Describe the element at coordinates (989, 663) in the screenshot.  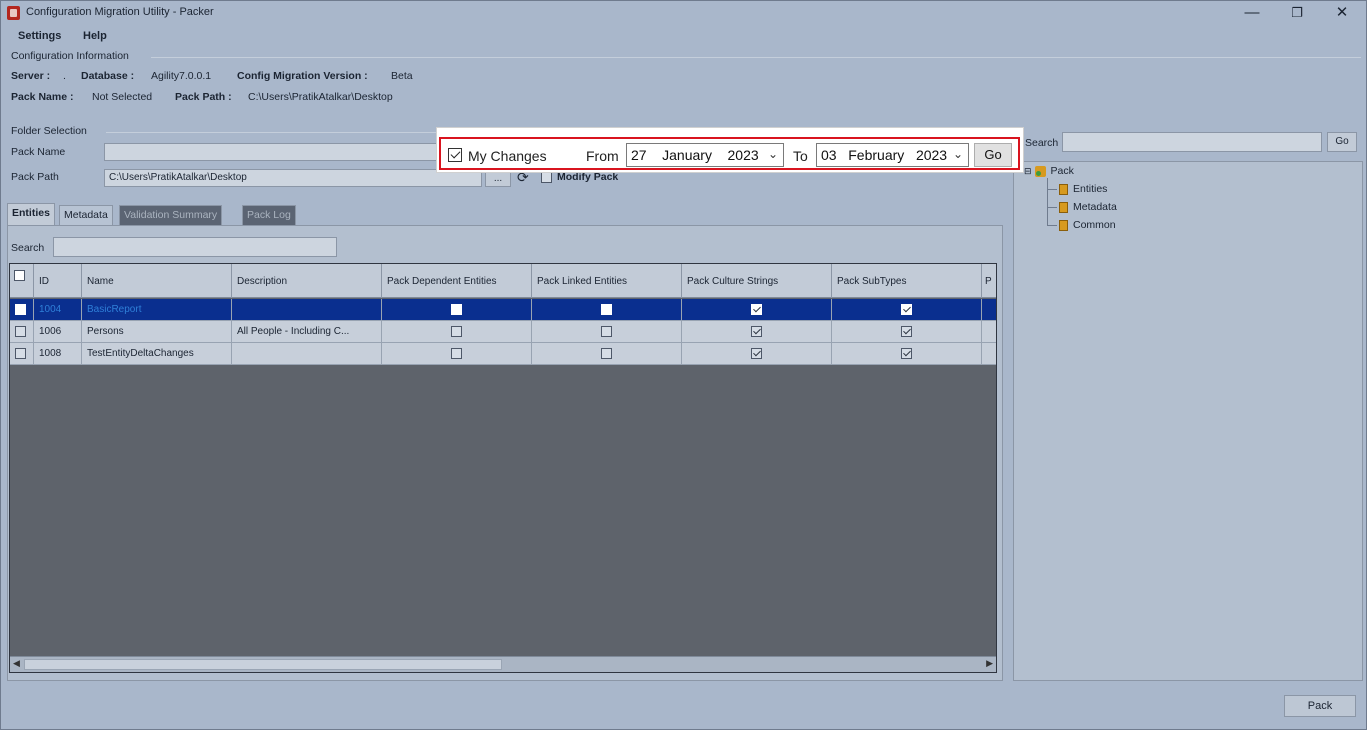
I see `scroll-right-icon: ▶` at that location.